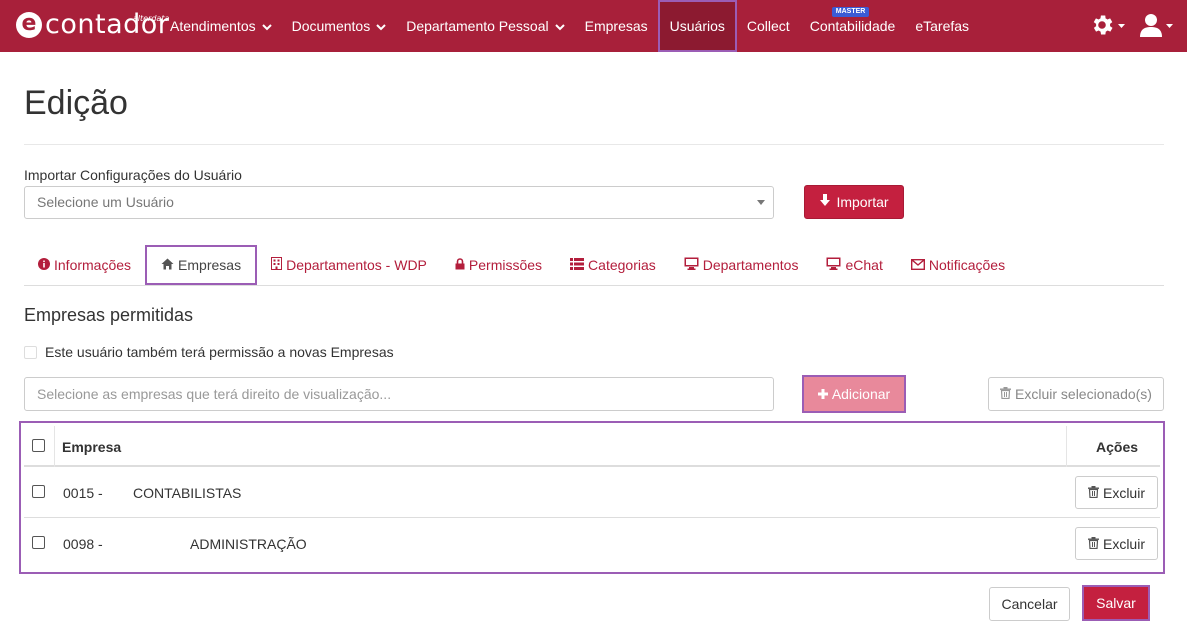 The width and height of the screenshot is (1187, 637). I want to click on nav-item-usuarios: Usuários, so click(697, 26).